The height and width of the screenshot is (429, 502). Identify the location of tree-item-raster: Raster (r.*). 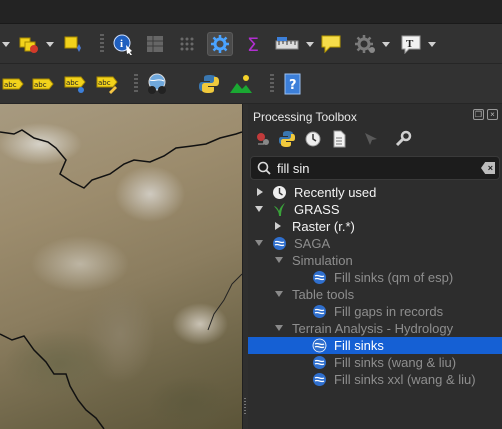
(375, 226).